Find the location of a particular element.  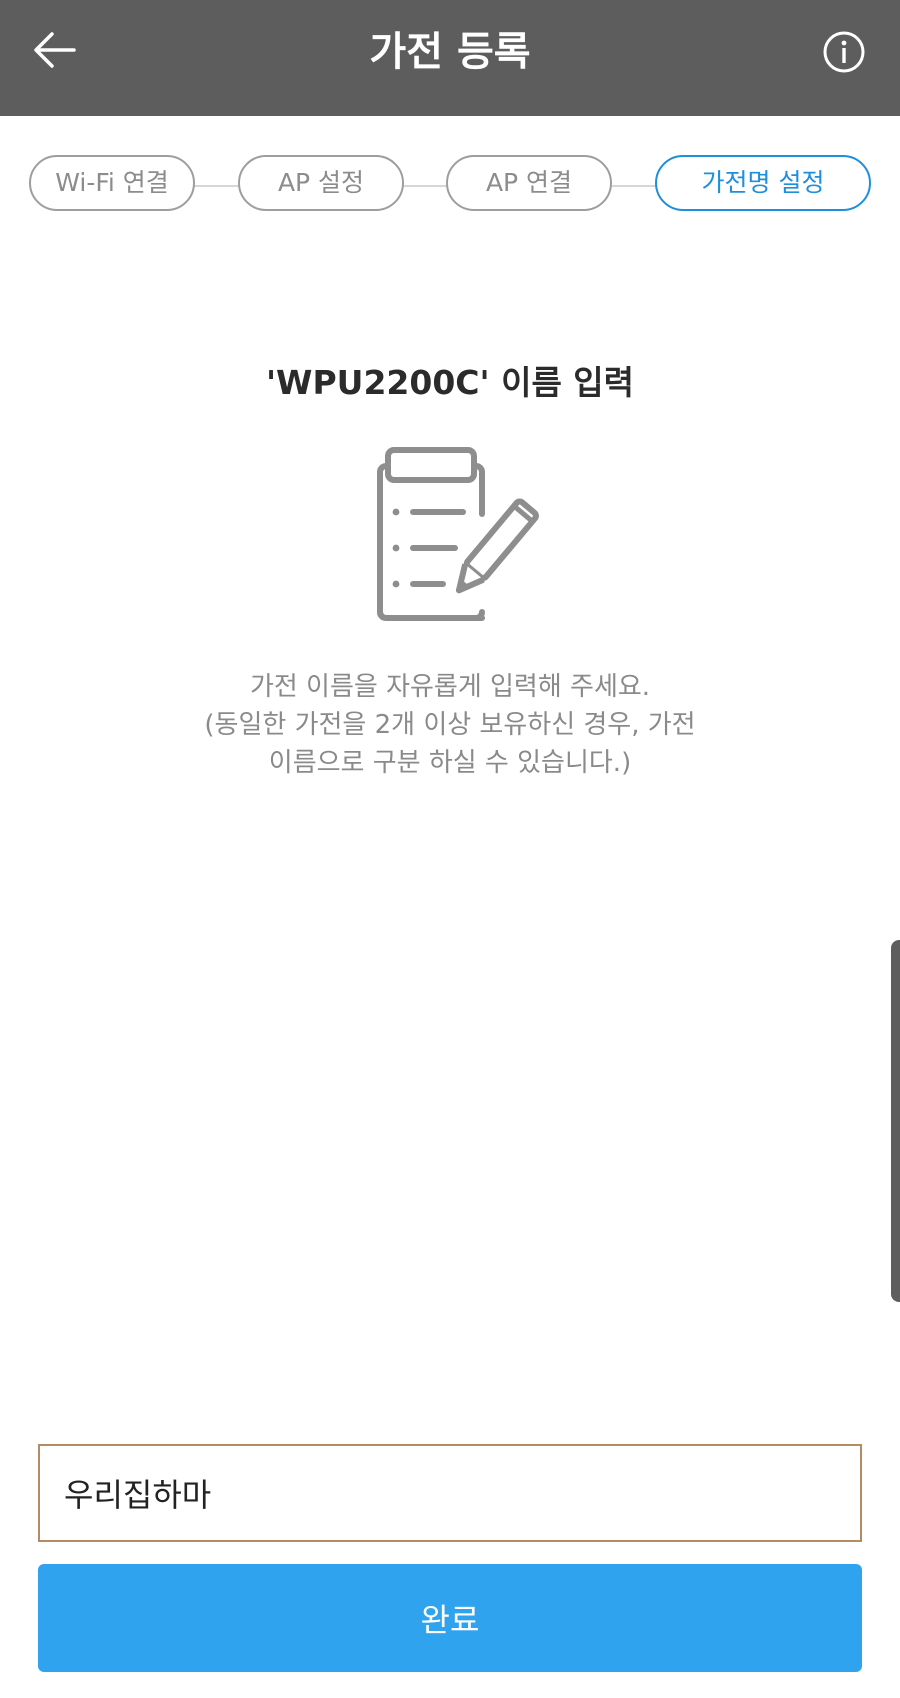

description-line: (동일한 가전을 2개 이상 보유하신 경우, 가전 is located at coordinates (450, 725).